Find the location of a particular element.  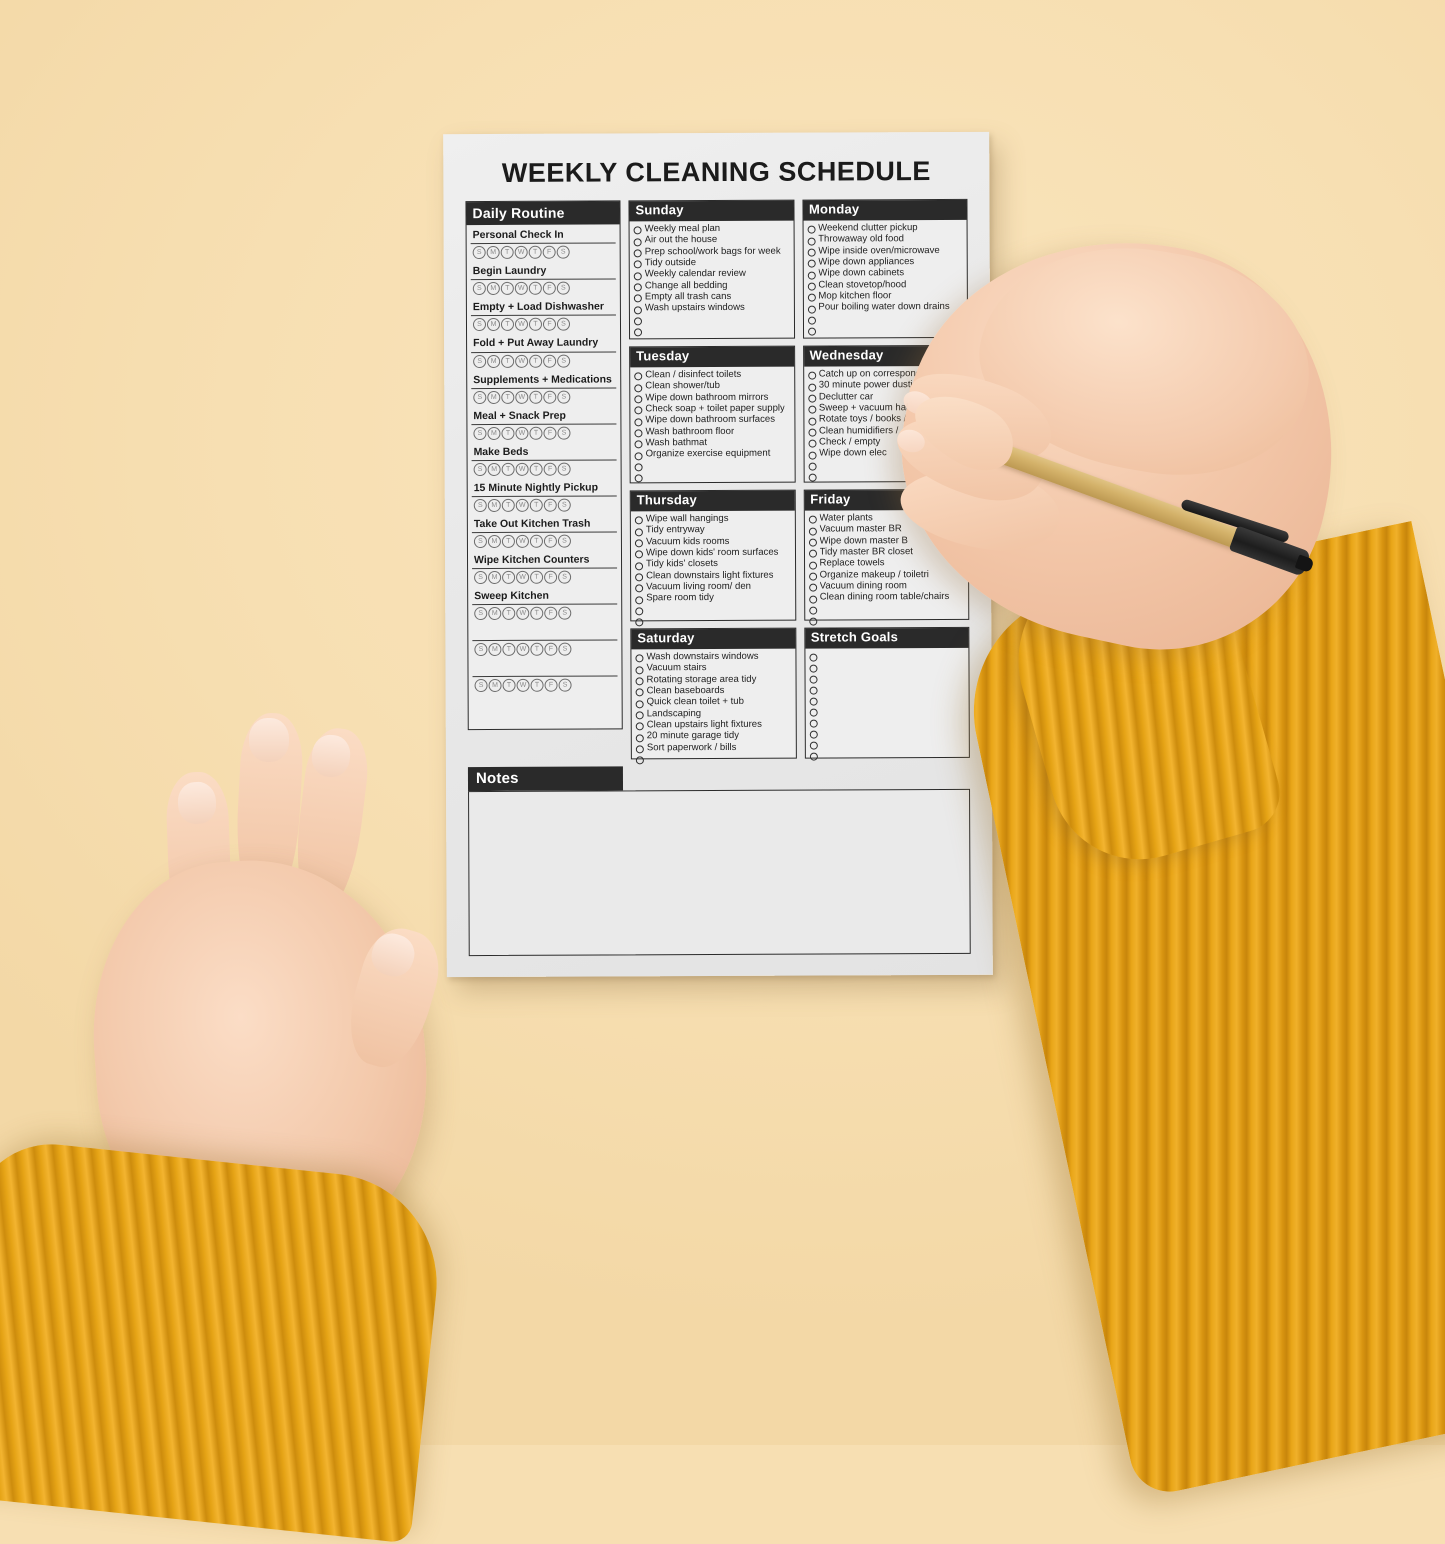

checklist-item: Weekly calendar review is located at coordinates (711, 275).